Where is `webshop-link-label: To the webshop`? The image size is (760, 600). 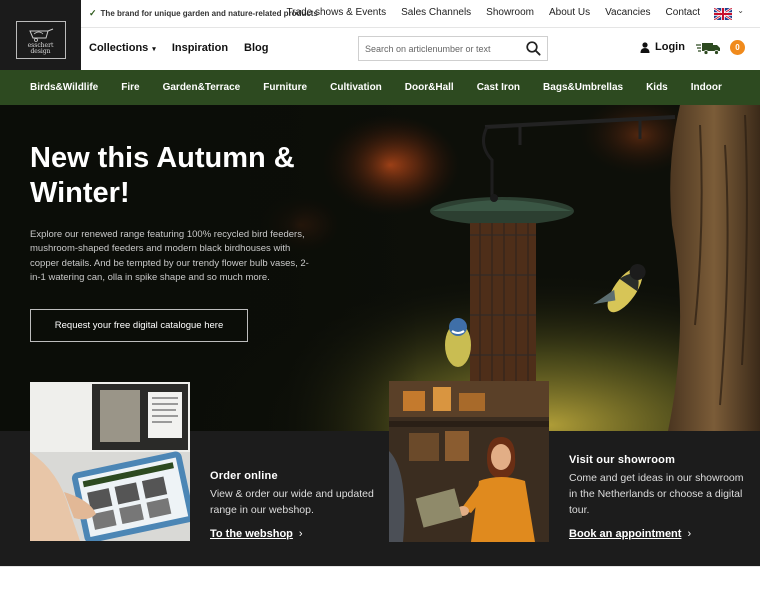 webshop-link-label: To the webshop is located at coordinates (251, 534).